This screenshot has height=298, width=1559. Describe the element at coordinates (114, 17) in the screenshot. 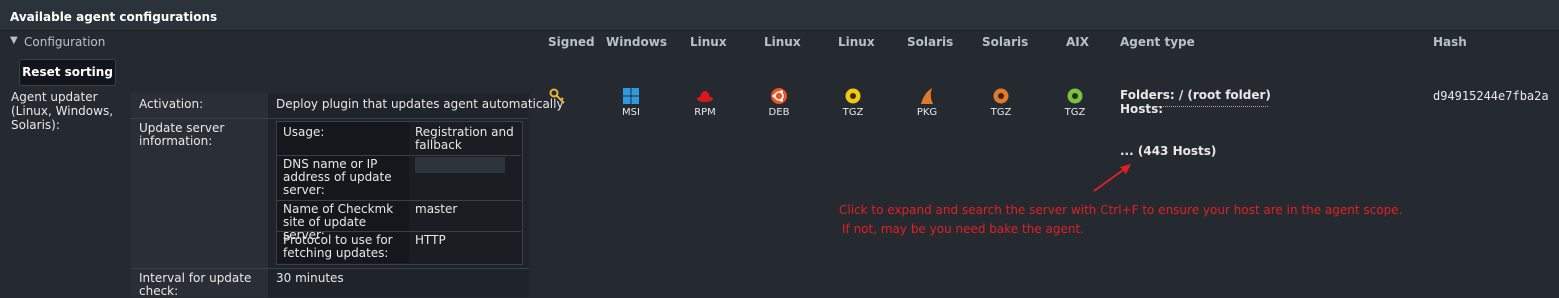

I see `page-title: Available agent configurations` at that location.